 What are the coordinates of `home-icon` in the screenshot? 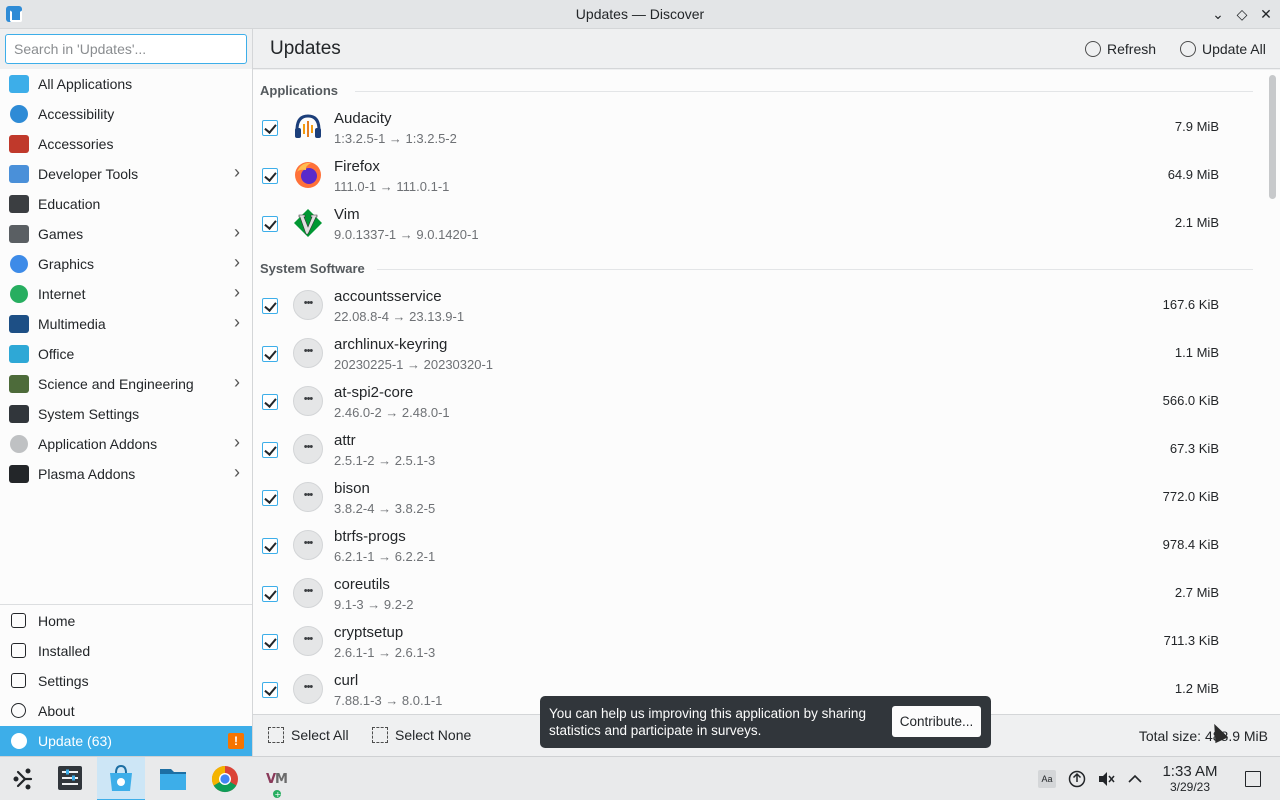 It's located at (18, 620).